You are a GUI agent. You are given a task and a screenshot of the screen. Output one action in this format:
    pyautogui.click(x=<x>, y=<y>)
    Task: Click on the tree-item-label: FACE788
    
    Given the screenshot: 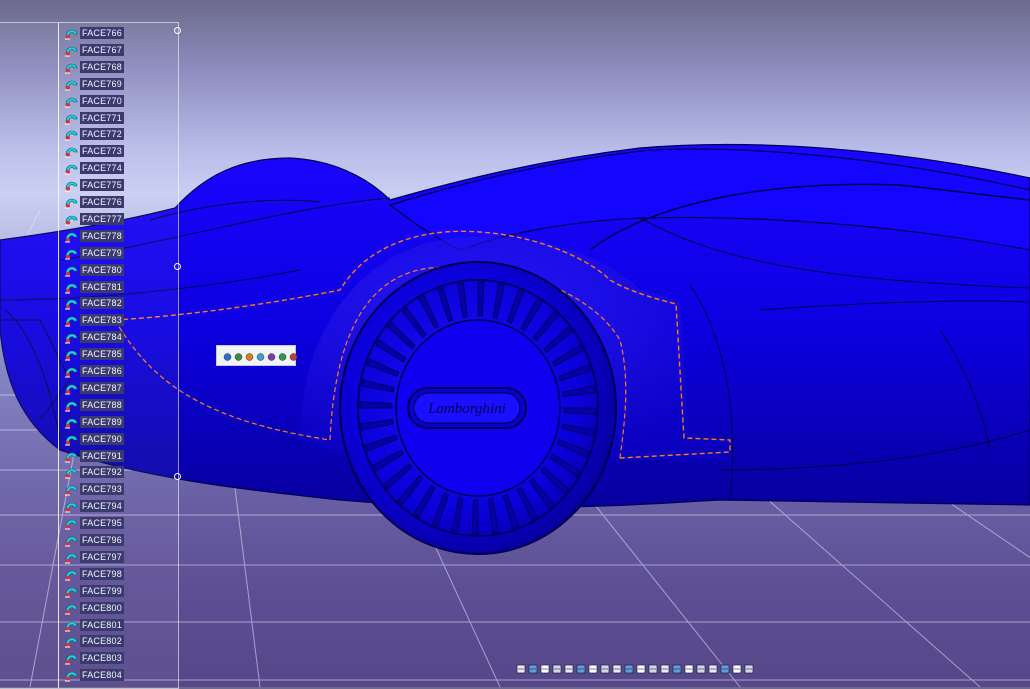 What is the action you would take?
    pyautogui.click(x=102, y=404)
    